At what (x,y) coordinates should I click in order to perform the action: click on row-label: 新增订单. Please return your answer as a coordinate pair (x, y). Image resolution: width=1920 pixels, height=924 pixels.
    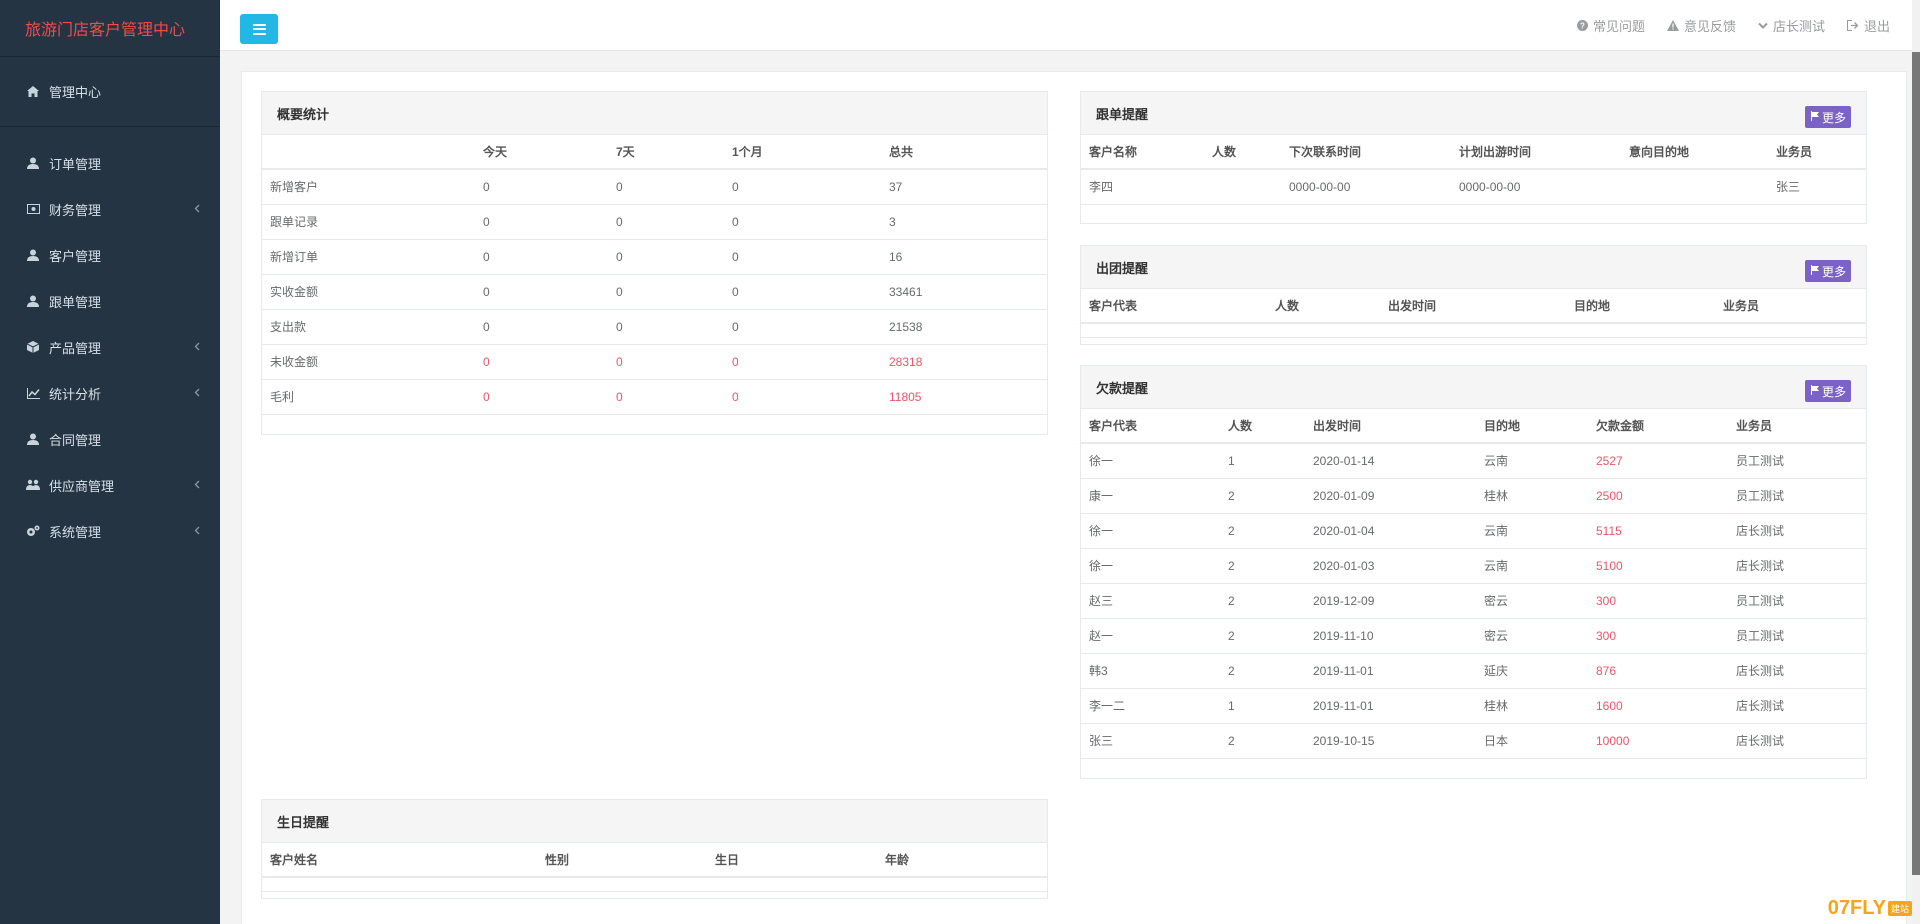
    Looking at the image, I should click on (368, 257).